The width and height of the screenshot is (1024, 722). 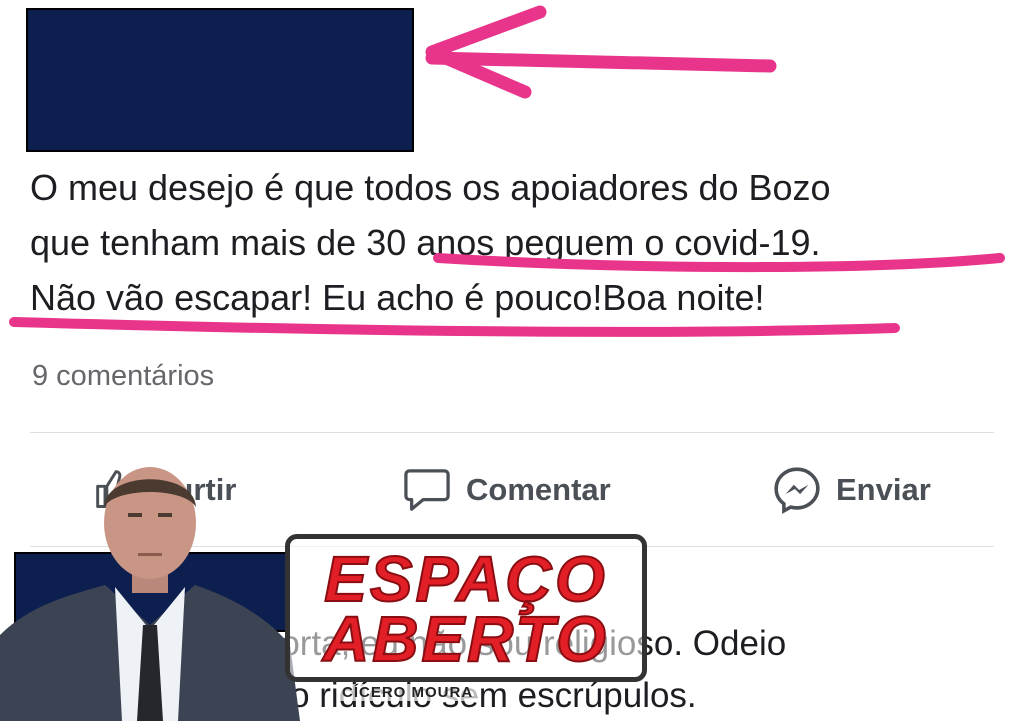 I want to click on watermark-logo-line: ABERTO, so click(x=465, y=639).